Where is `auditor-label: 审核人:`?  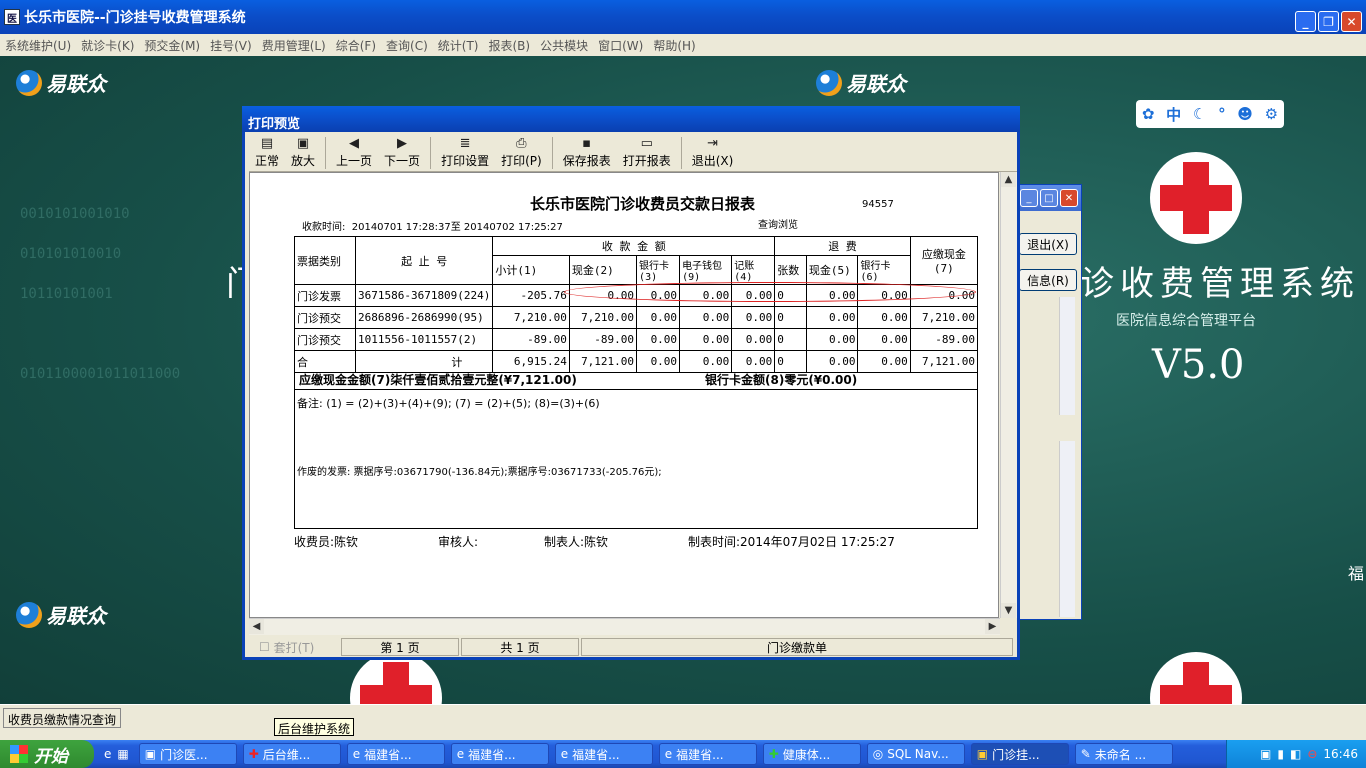 auditor-label: 审核人: is located at coordinates (458, 542).